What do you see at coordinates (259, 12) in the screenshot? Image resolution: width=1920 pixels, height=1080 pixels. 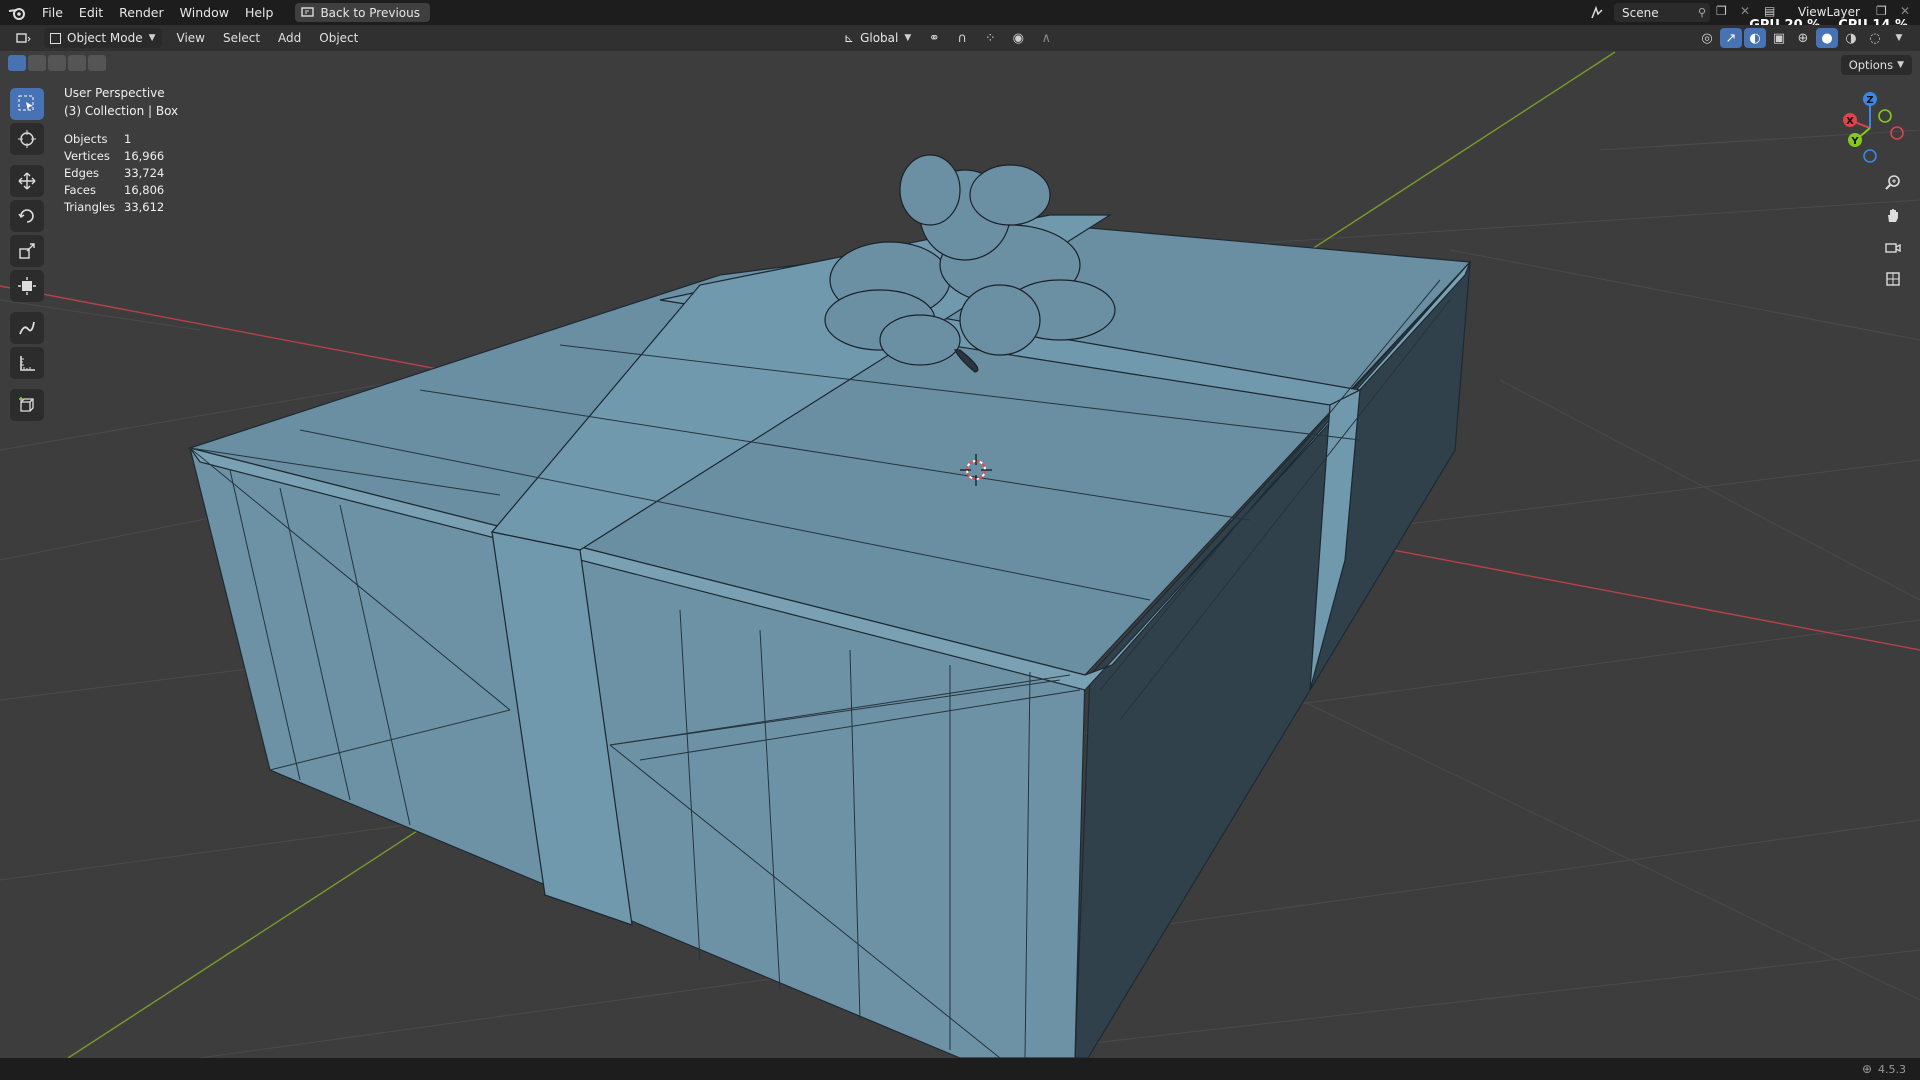 I see `menu-help: Help` at bounding box center [259, 12].